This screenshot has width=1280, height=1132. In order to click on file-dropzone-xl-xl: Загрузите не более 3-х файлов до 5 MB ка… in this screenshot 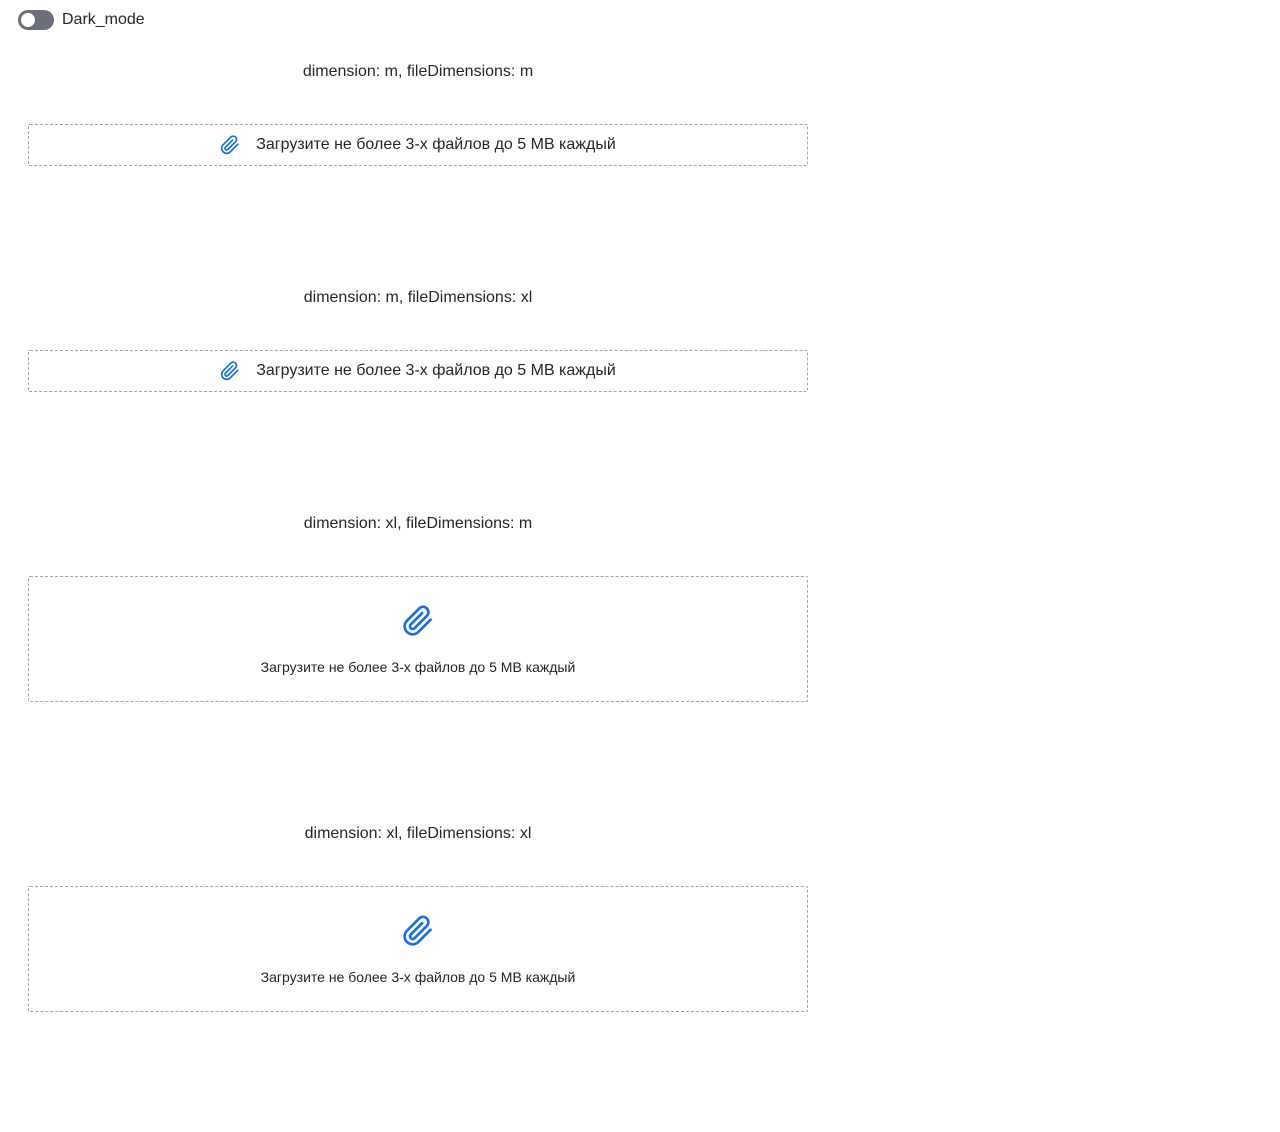, I will do `click(418, 949)`.